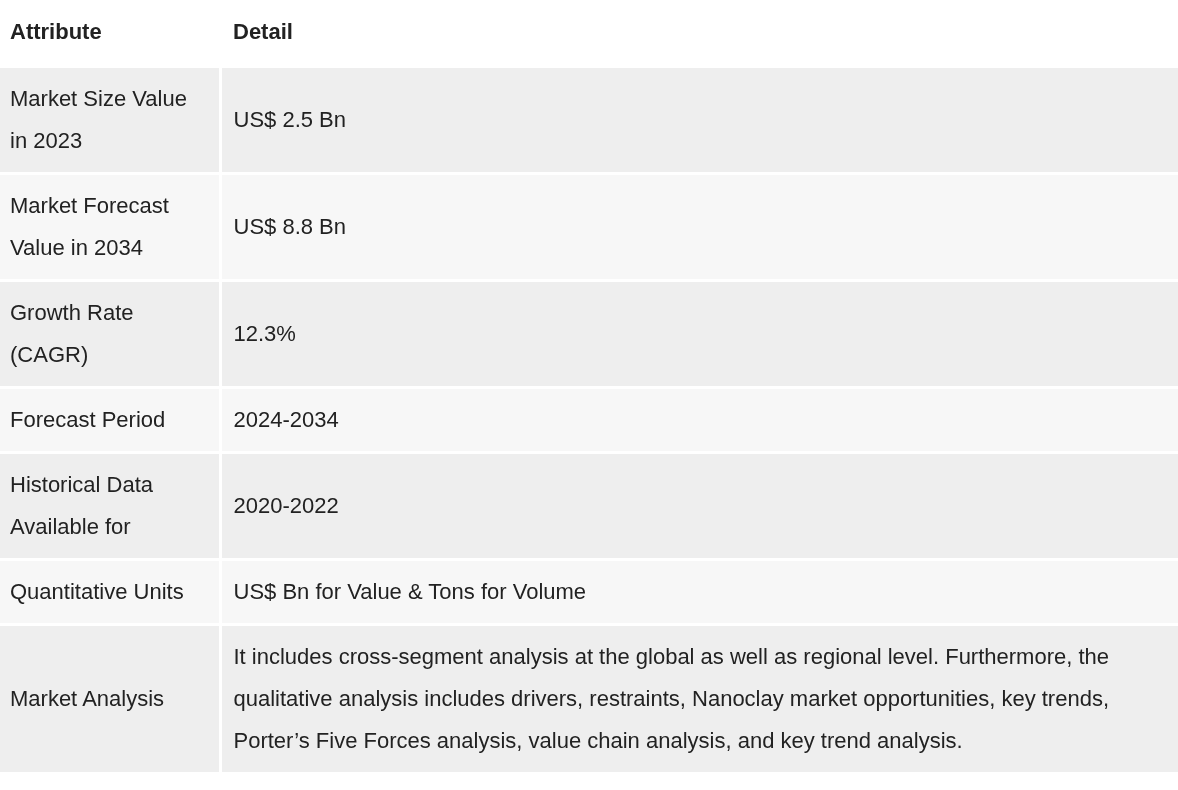 This screenshot has width=1178, height=790. What do you see at coordinates (110, 333) in the screenshot?
I see `table-cell: Growth Rate (CAGR)` at bounding box center [110, 333].